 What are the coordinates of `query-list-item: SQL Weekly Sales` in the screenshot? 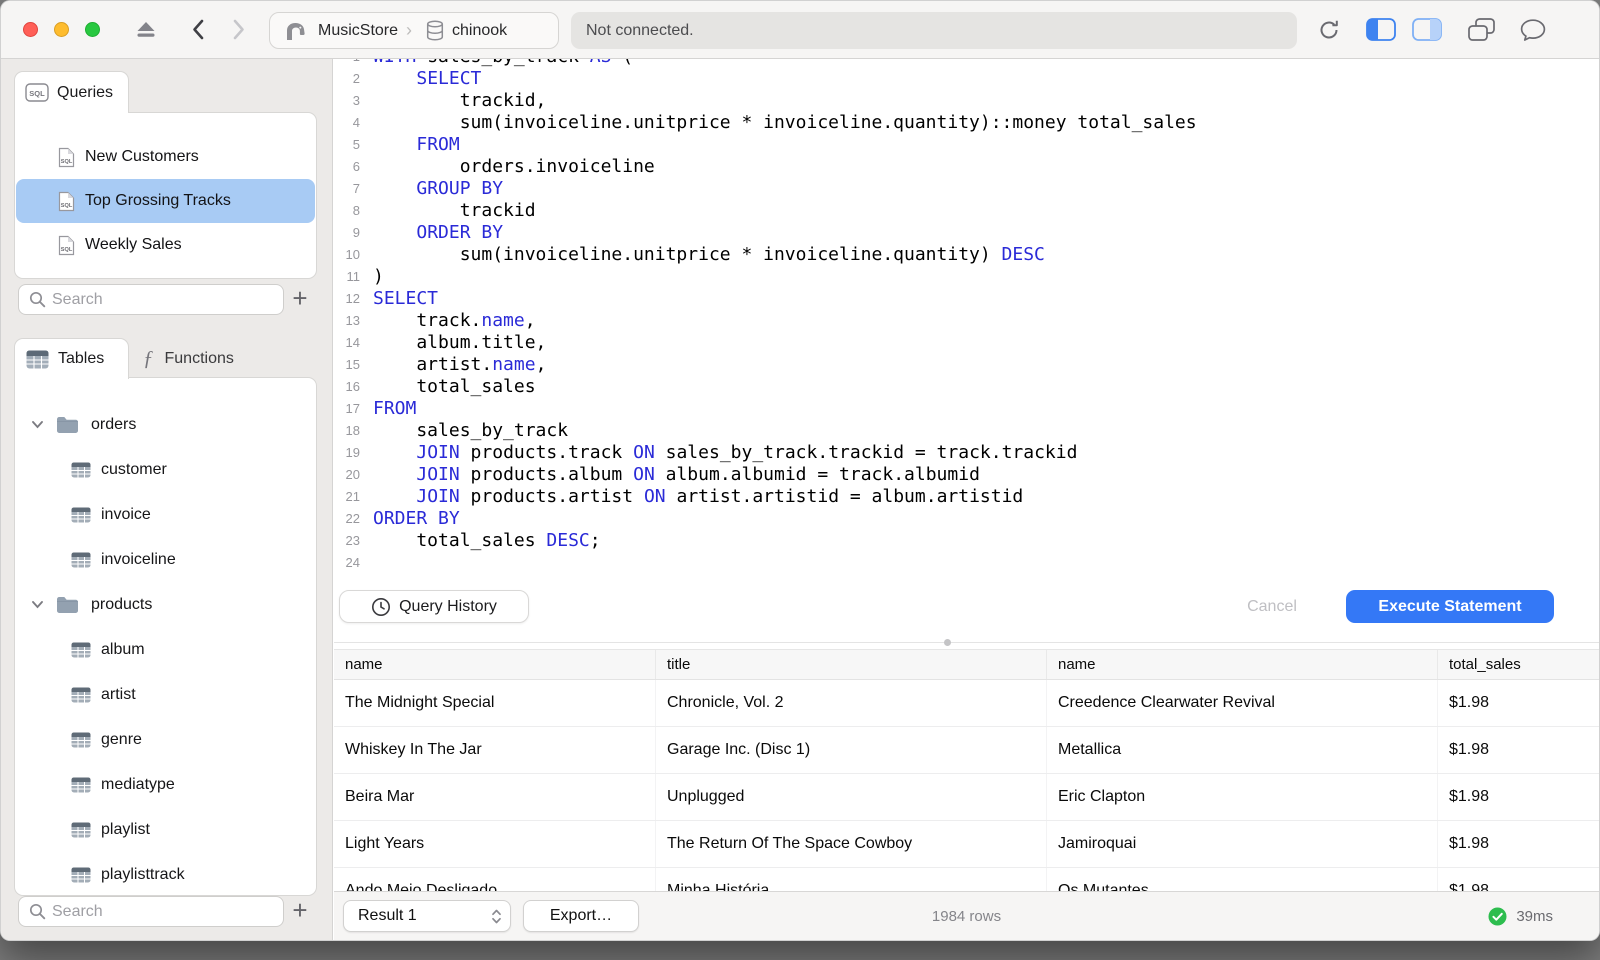 It's located at (165, 245).